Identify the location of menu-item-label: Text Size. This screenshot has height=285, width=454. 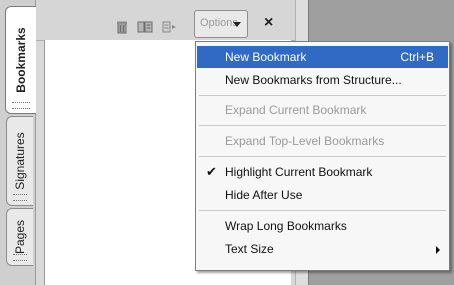
(249, 249).